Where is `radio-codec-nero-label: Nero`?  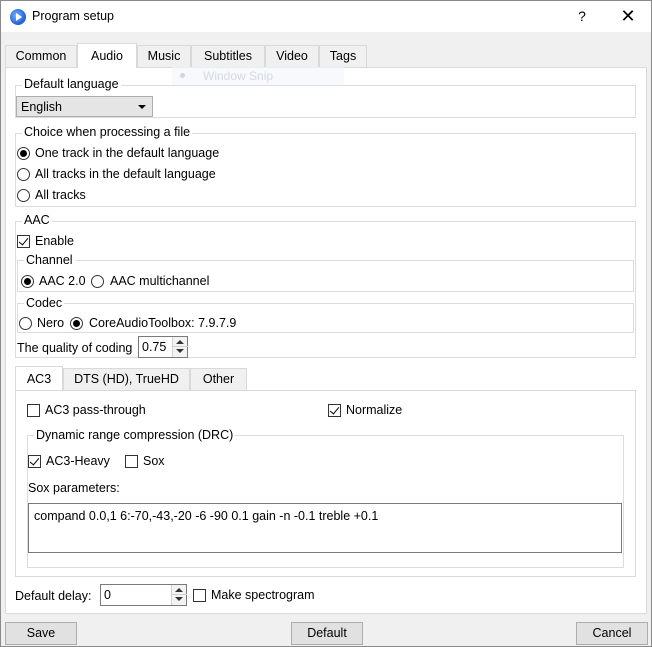 radio-codec-nero-label: Nero is located at coordinates (50, 323).